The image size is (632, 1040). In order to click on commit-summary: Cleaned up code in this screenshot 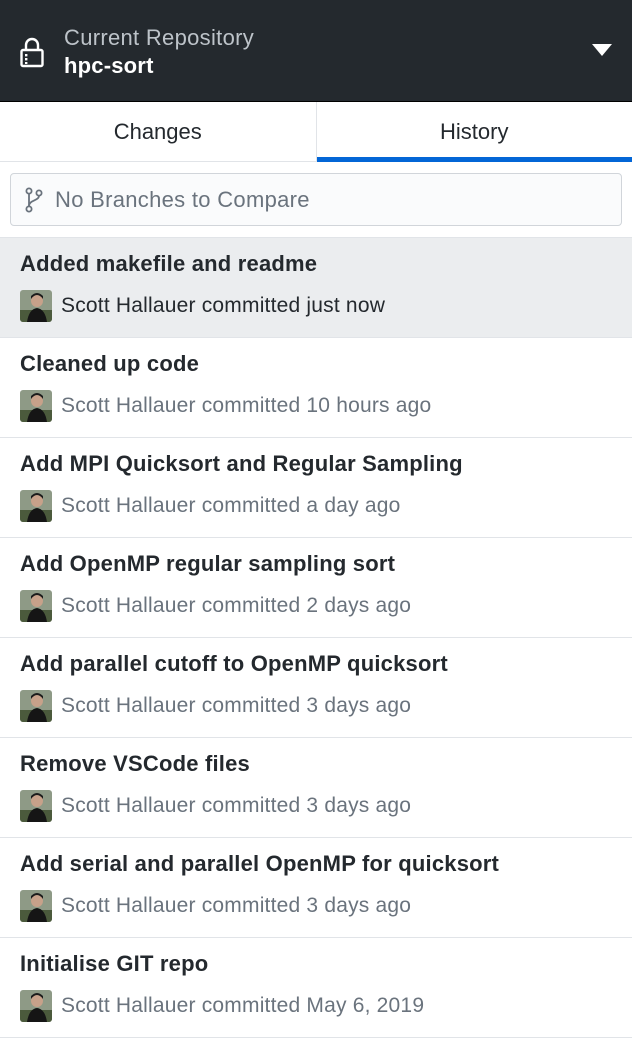, I will do `click(110, 363)`.